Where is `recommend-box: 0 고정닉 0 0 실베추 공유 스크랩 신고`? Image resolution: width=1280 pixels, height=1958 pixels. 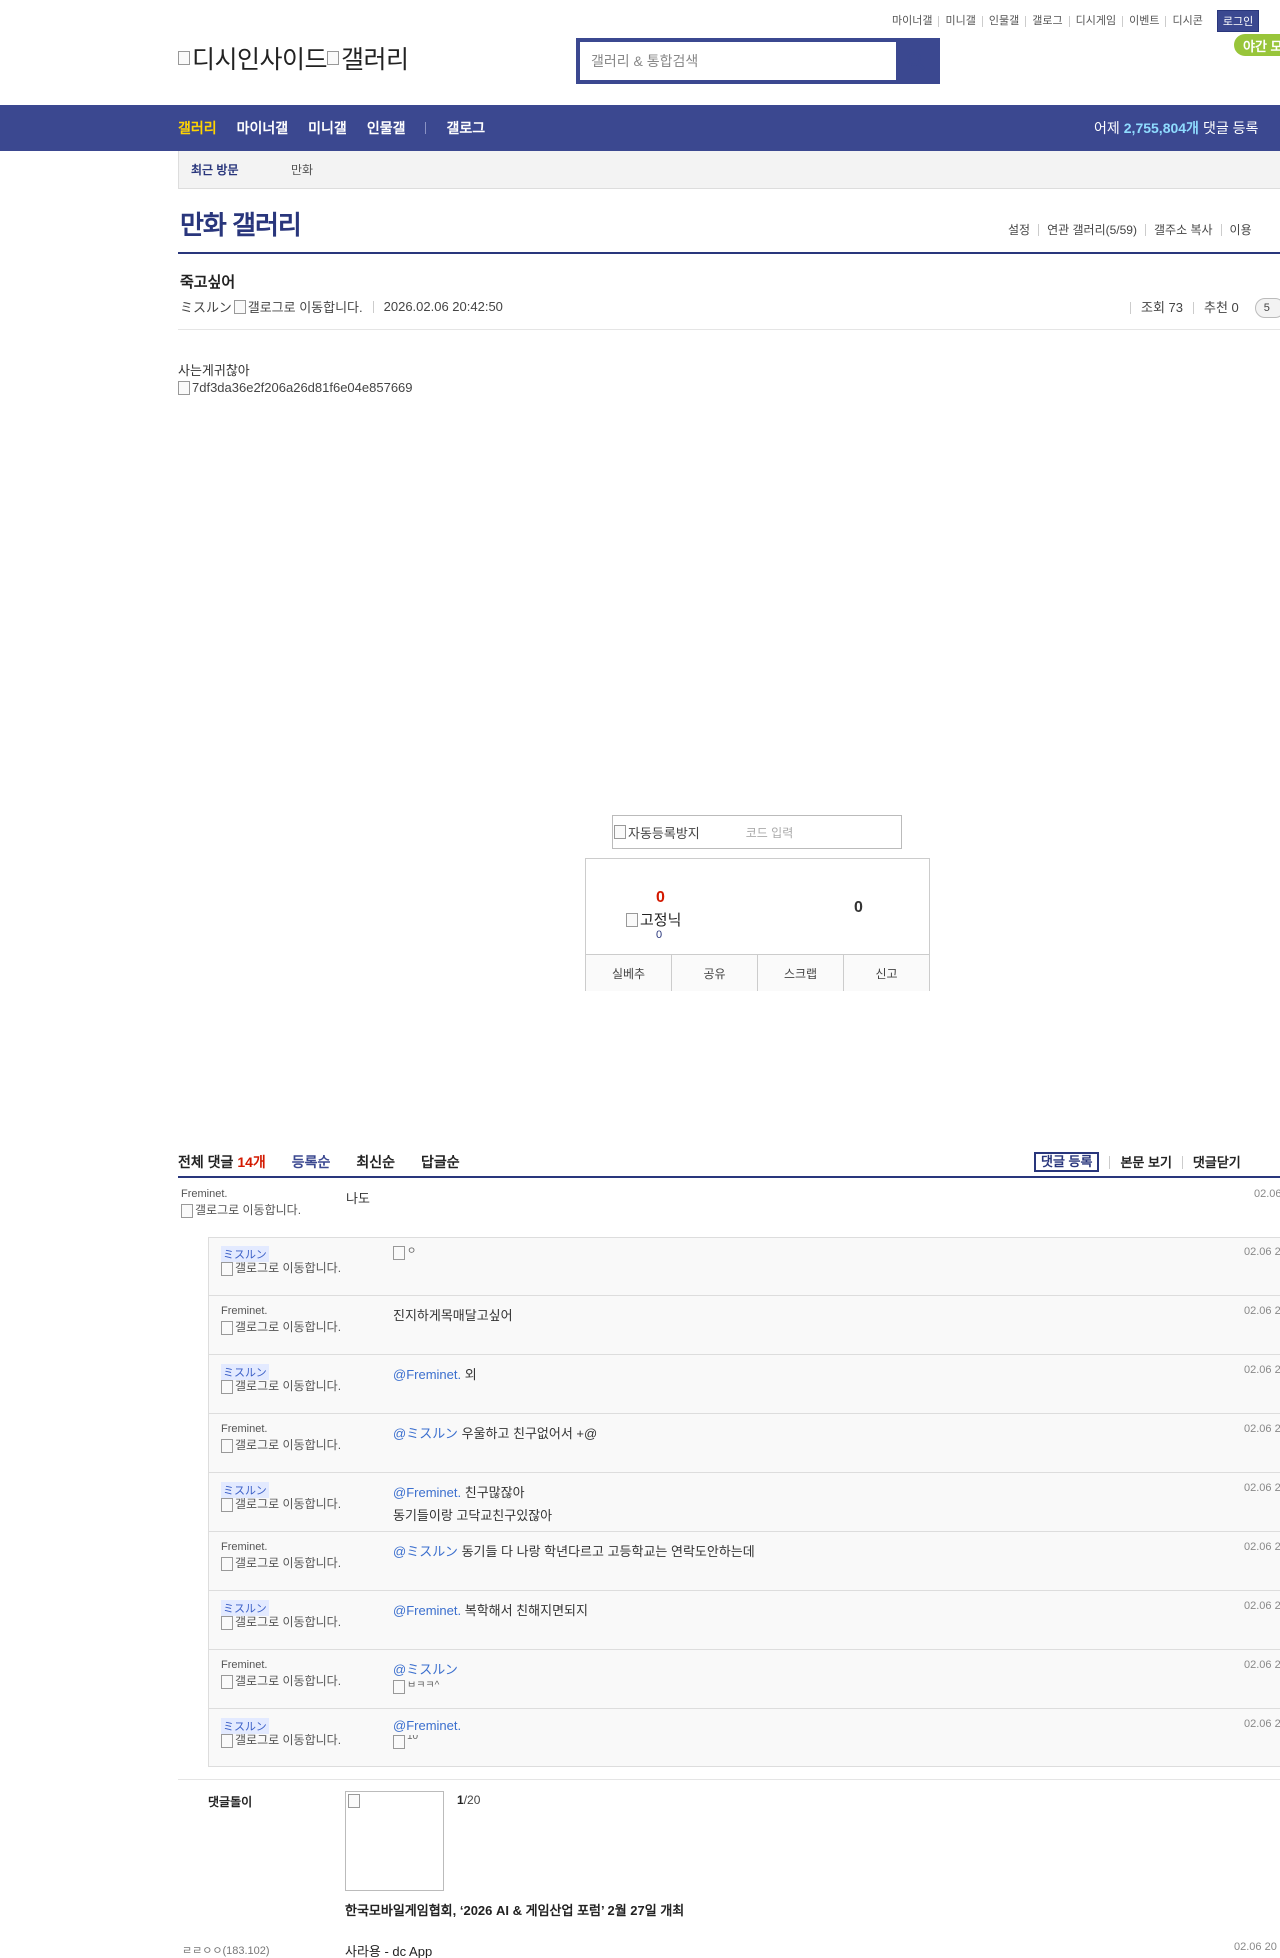 recommend-box: 0 고정닉 0 0 실베추 공유 스크랩 신고 is located at coordinates (757, 924).